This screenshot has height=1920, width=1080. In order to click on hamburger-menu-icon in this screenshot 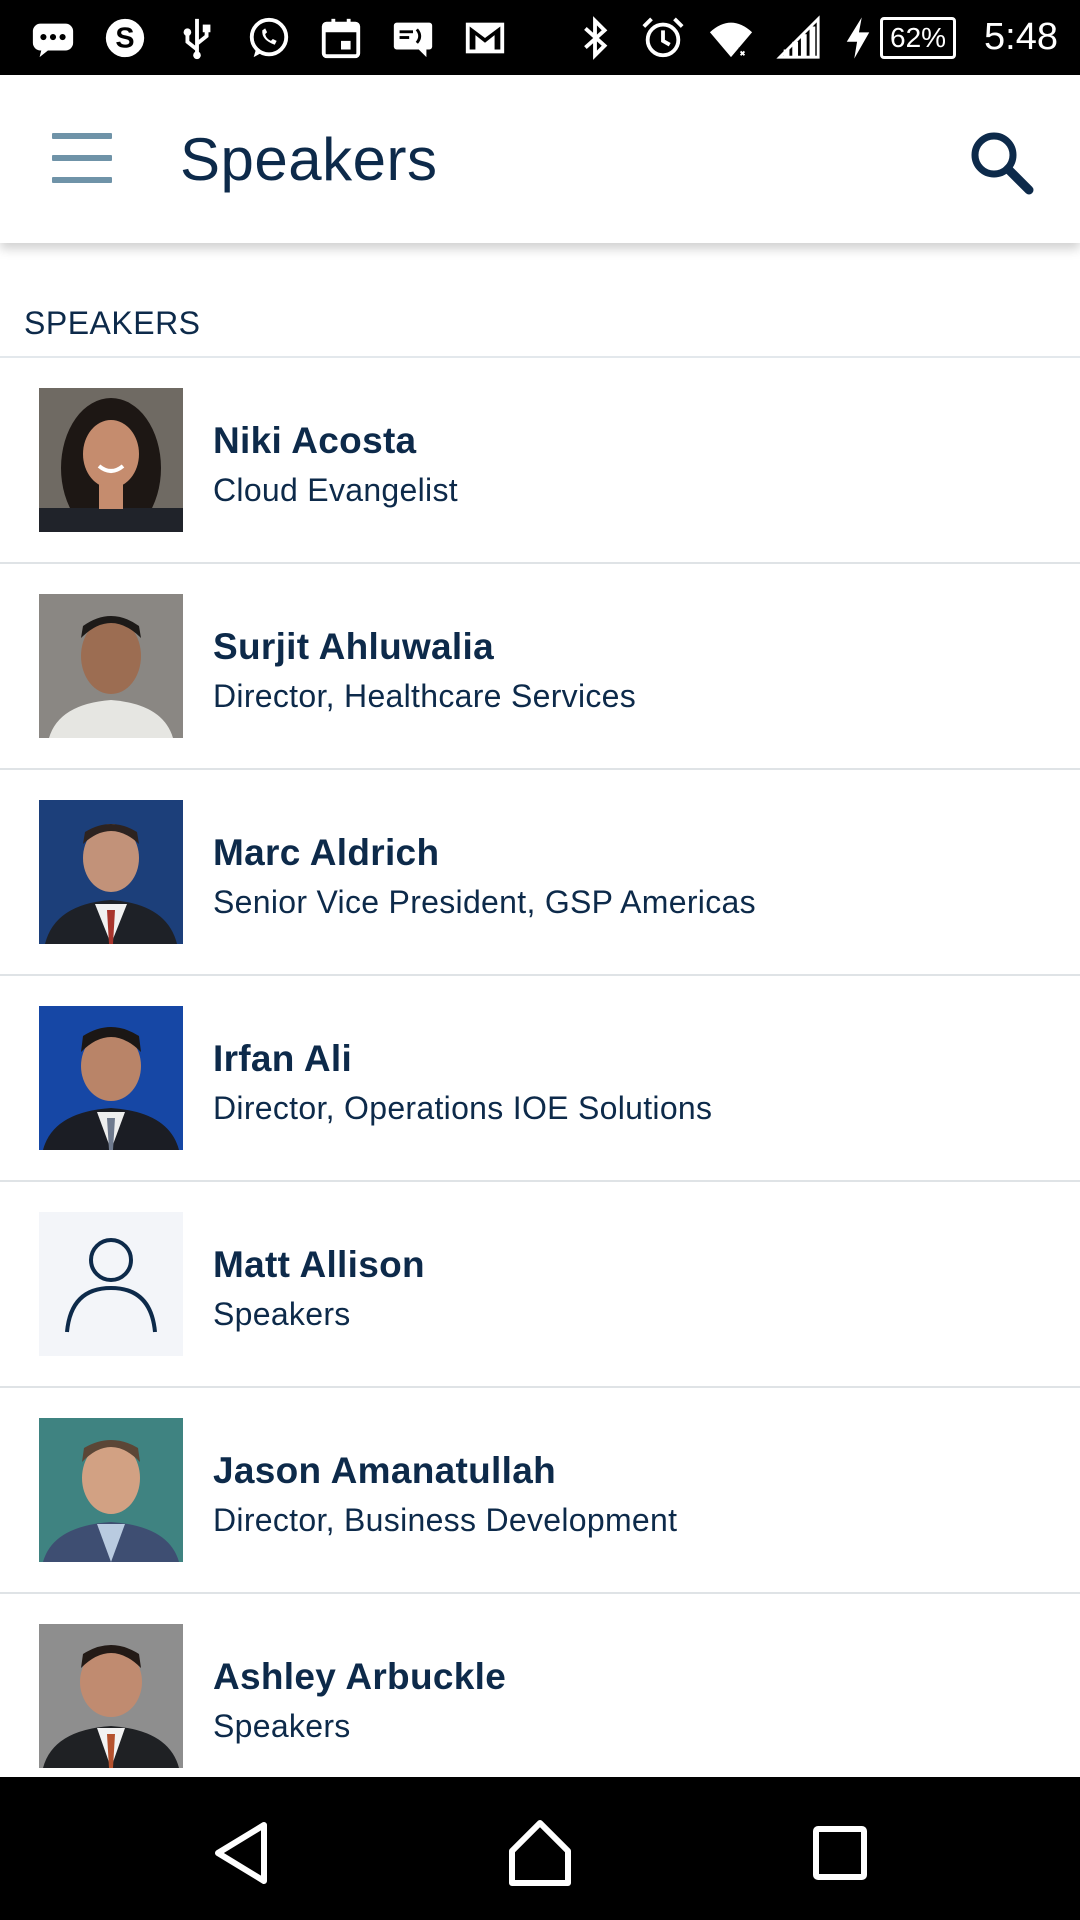, I will do `click(82, 158)`.